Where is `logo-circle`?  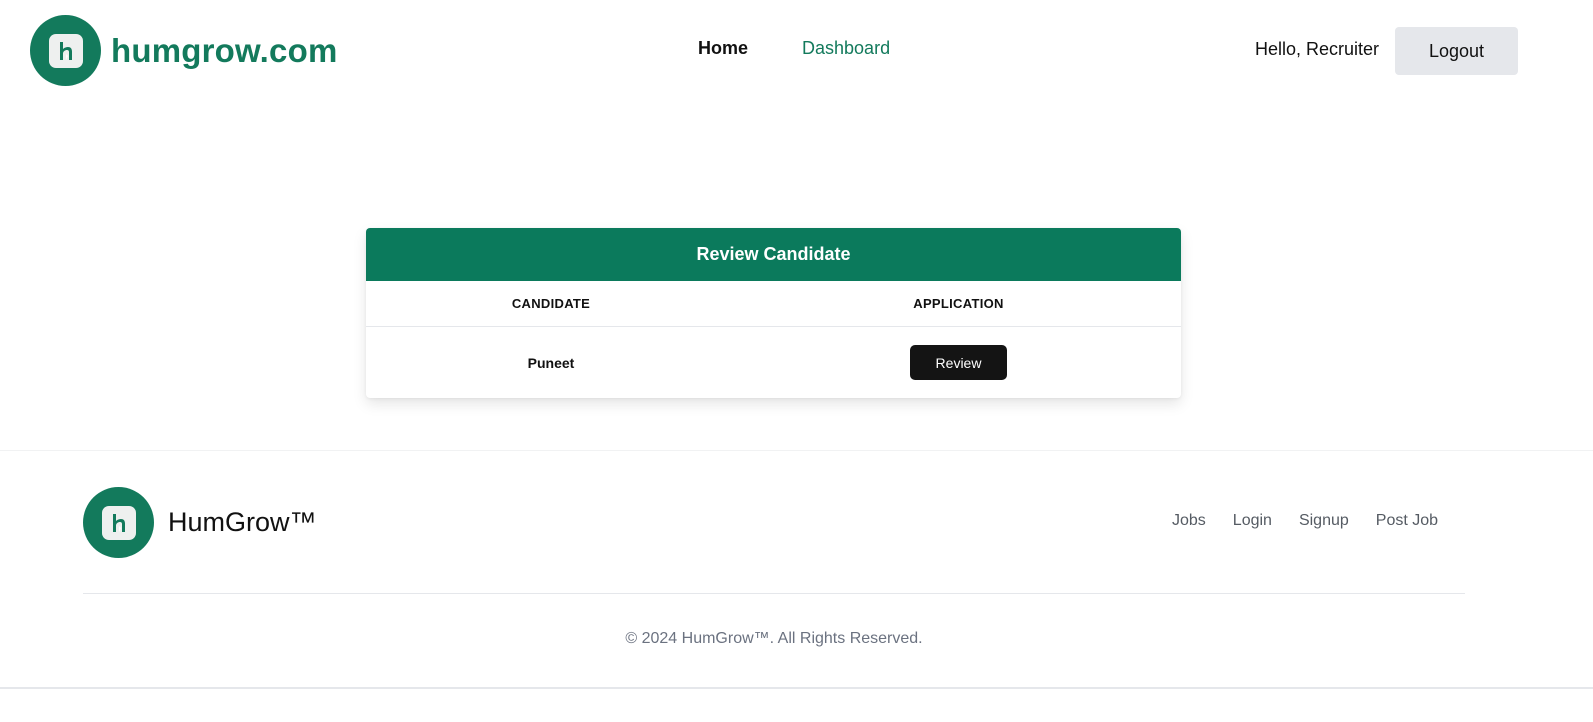 logo-circle is located at coordinates (65, 50).